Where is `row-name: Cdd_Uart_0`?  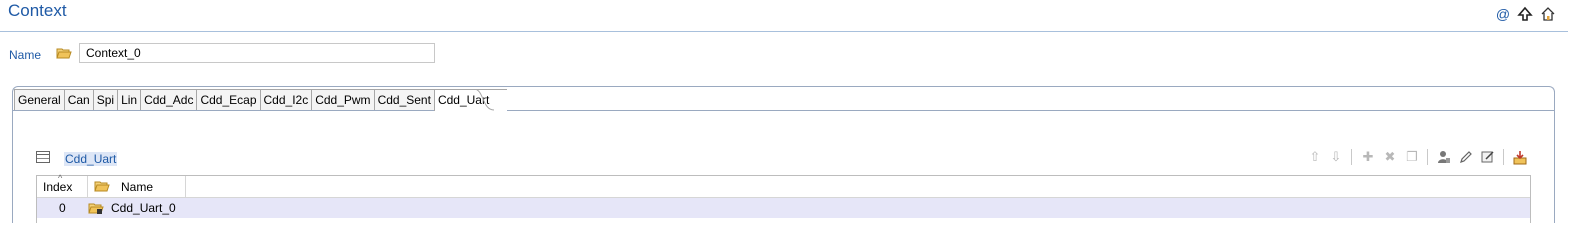
row-name: Cdd_Uart_0 is located at coordinates (143, 208).